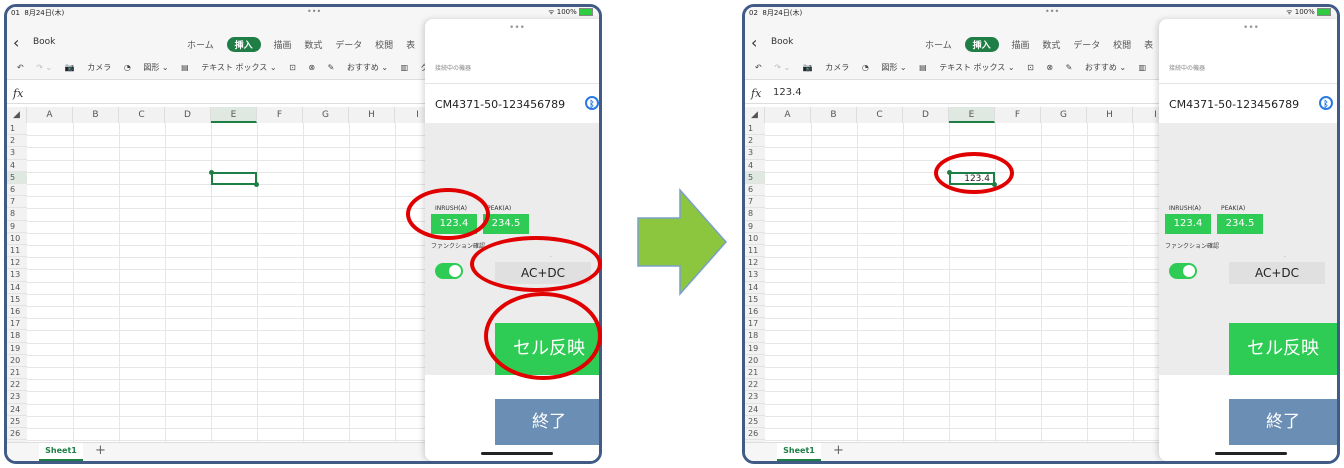 This screenshot has height=468, width=1344. Describe the element at coordinates (880, 115) in the screenshot. I see `column-header-c: C` at that location.